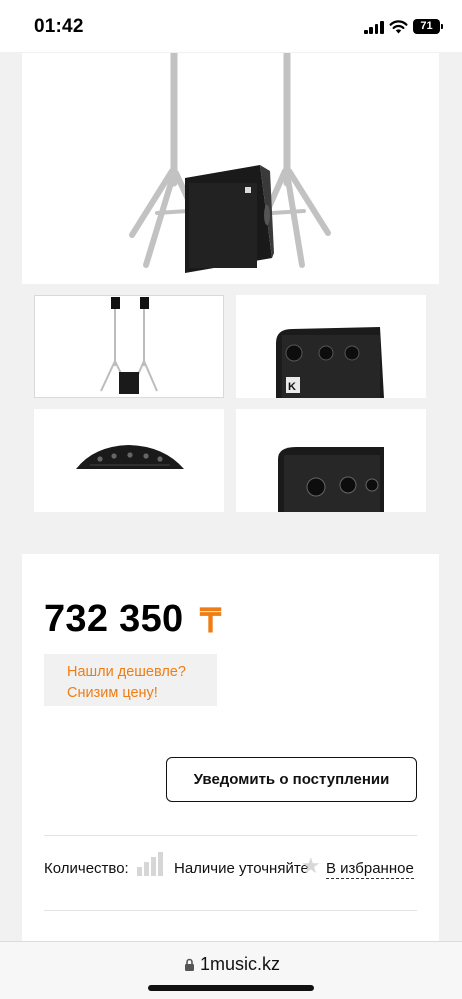  Describe the element at coordinates (398, 27) in the screenshot. I see `wifi-icon` at that location.